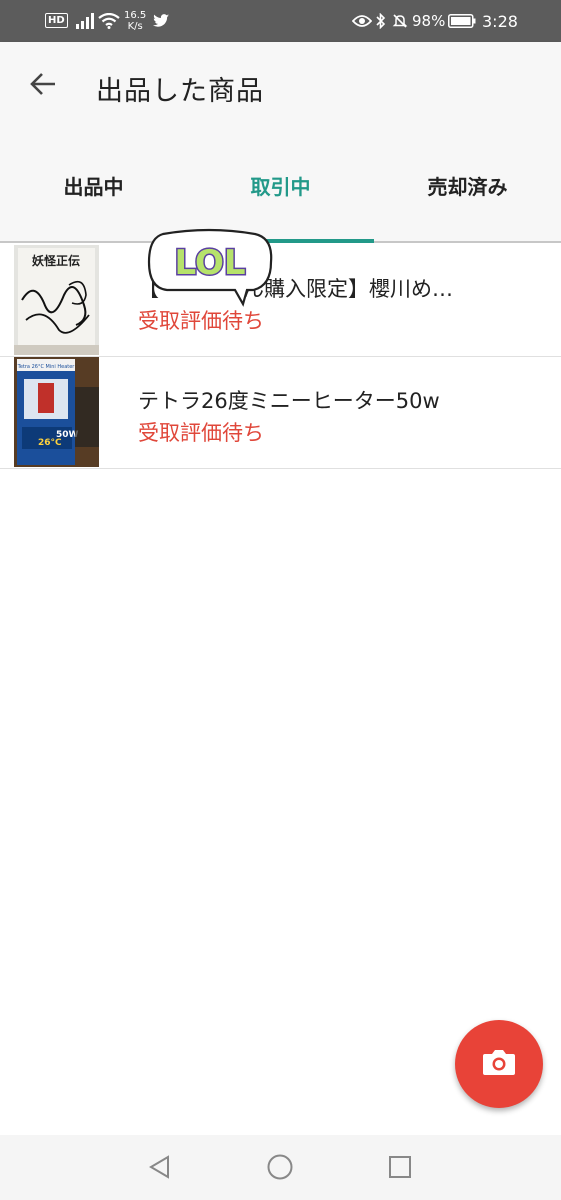 This screenshot has height=1200, width=561. I want to click on tab-in-progress: 取引中, so click(280, 185).